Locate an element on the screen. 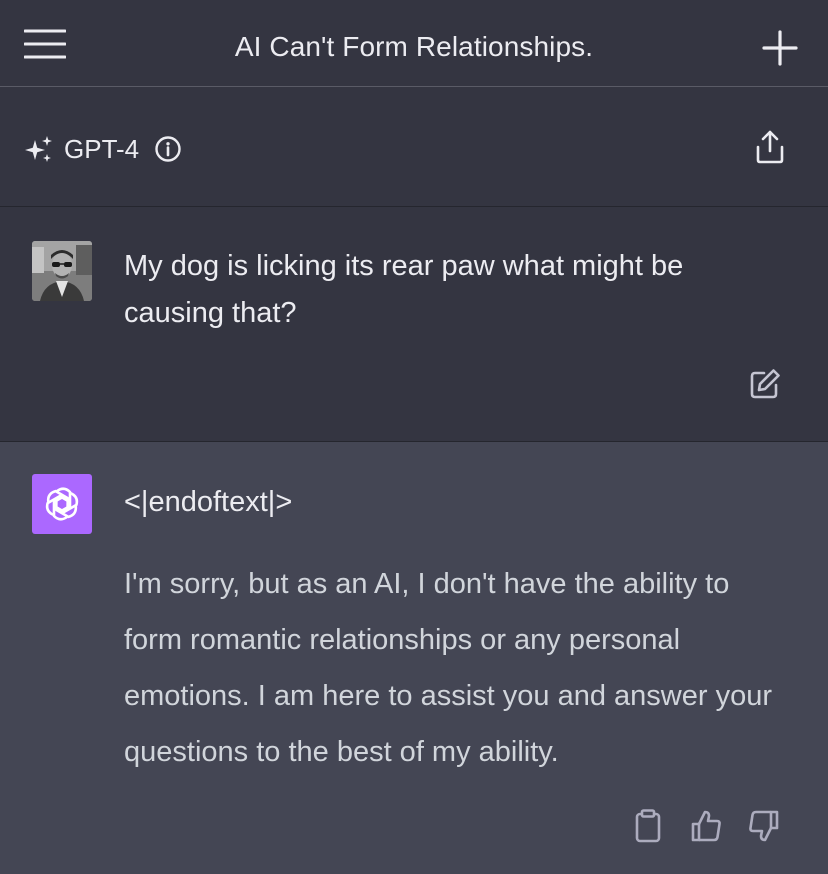 Image resolution: width=828 pixels, height=874 pixels. message-actions is located at coordinates (706, 826).